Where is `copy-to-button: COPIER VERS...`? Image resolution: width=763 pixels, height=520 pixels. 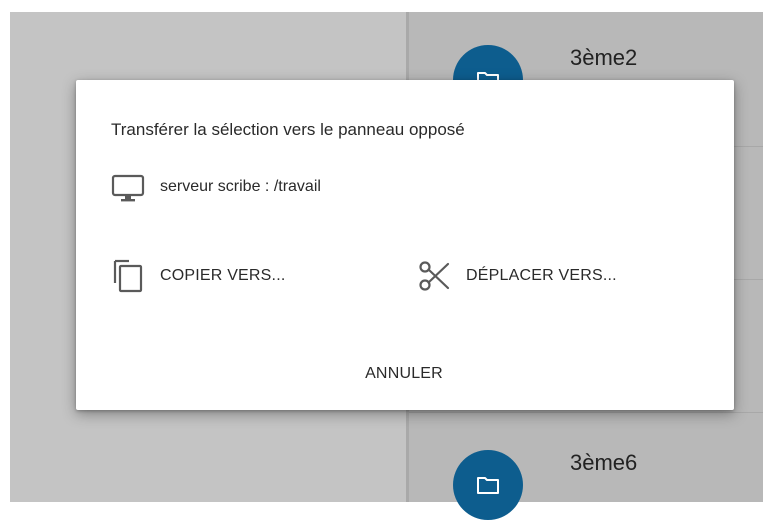 copy-to-button: COPIER VERS... is located at coordinates (231, 276).